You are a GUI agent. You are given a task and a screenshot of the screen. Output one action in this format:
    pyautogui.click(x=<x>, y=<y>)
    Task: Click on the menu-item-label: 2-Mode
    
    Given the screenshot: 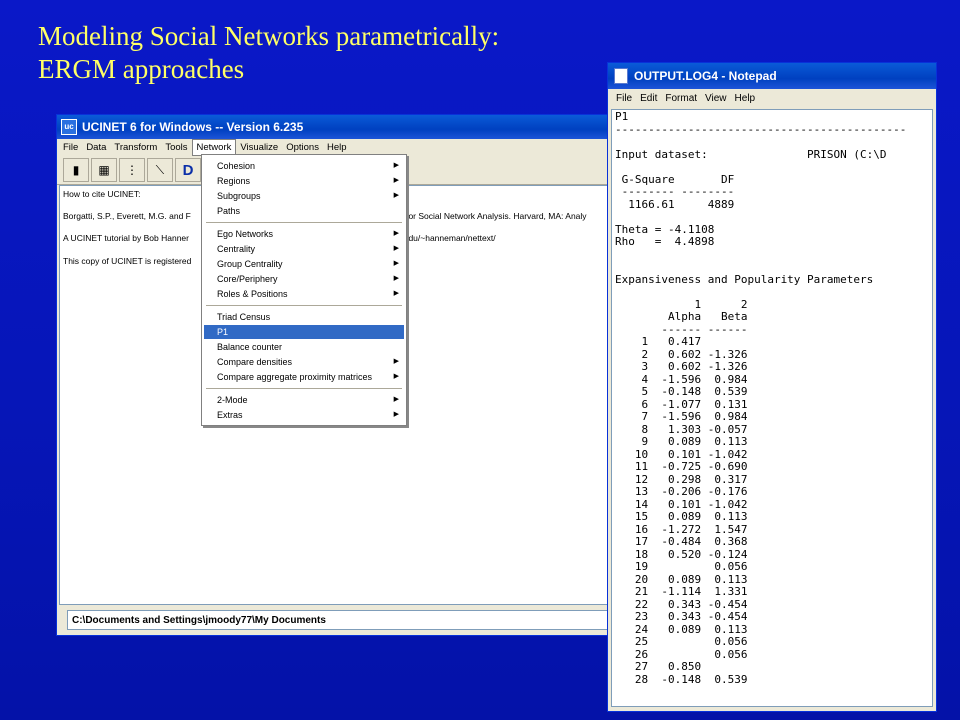 What is the action you would take?
    pyautogui.click(x=232, y=400)
    